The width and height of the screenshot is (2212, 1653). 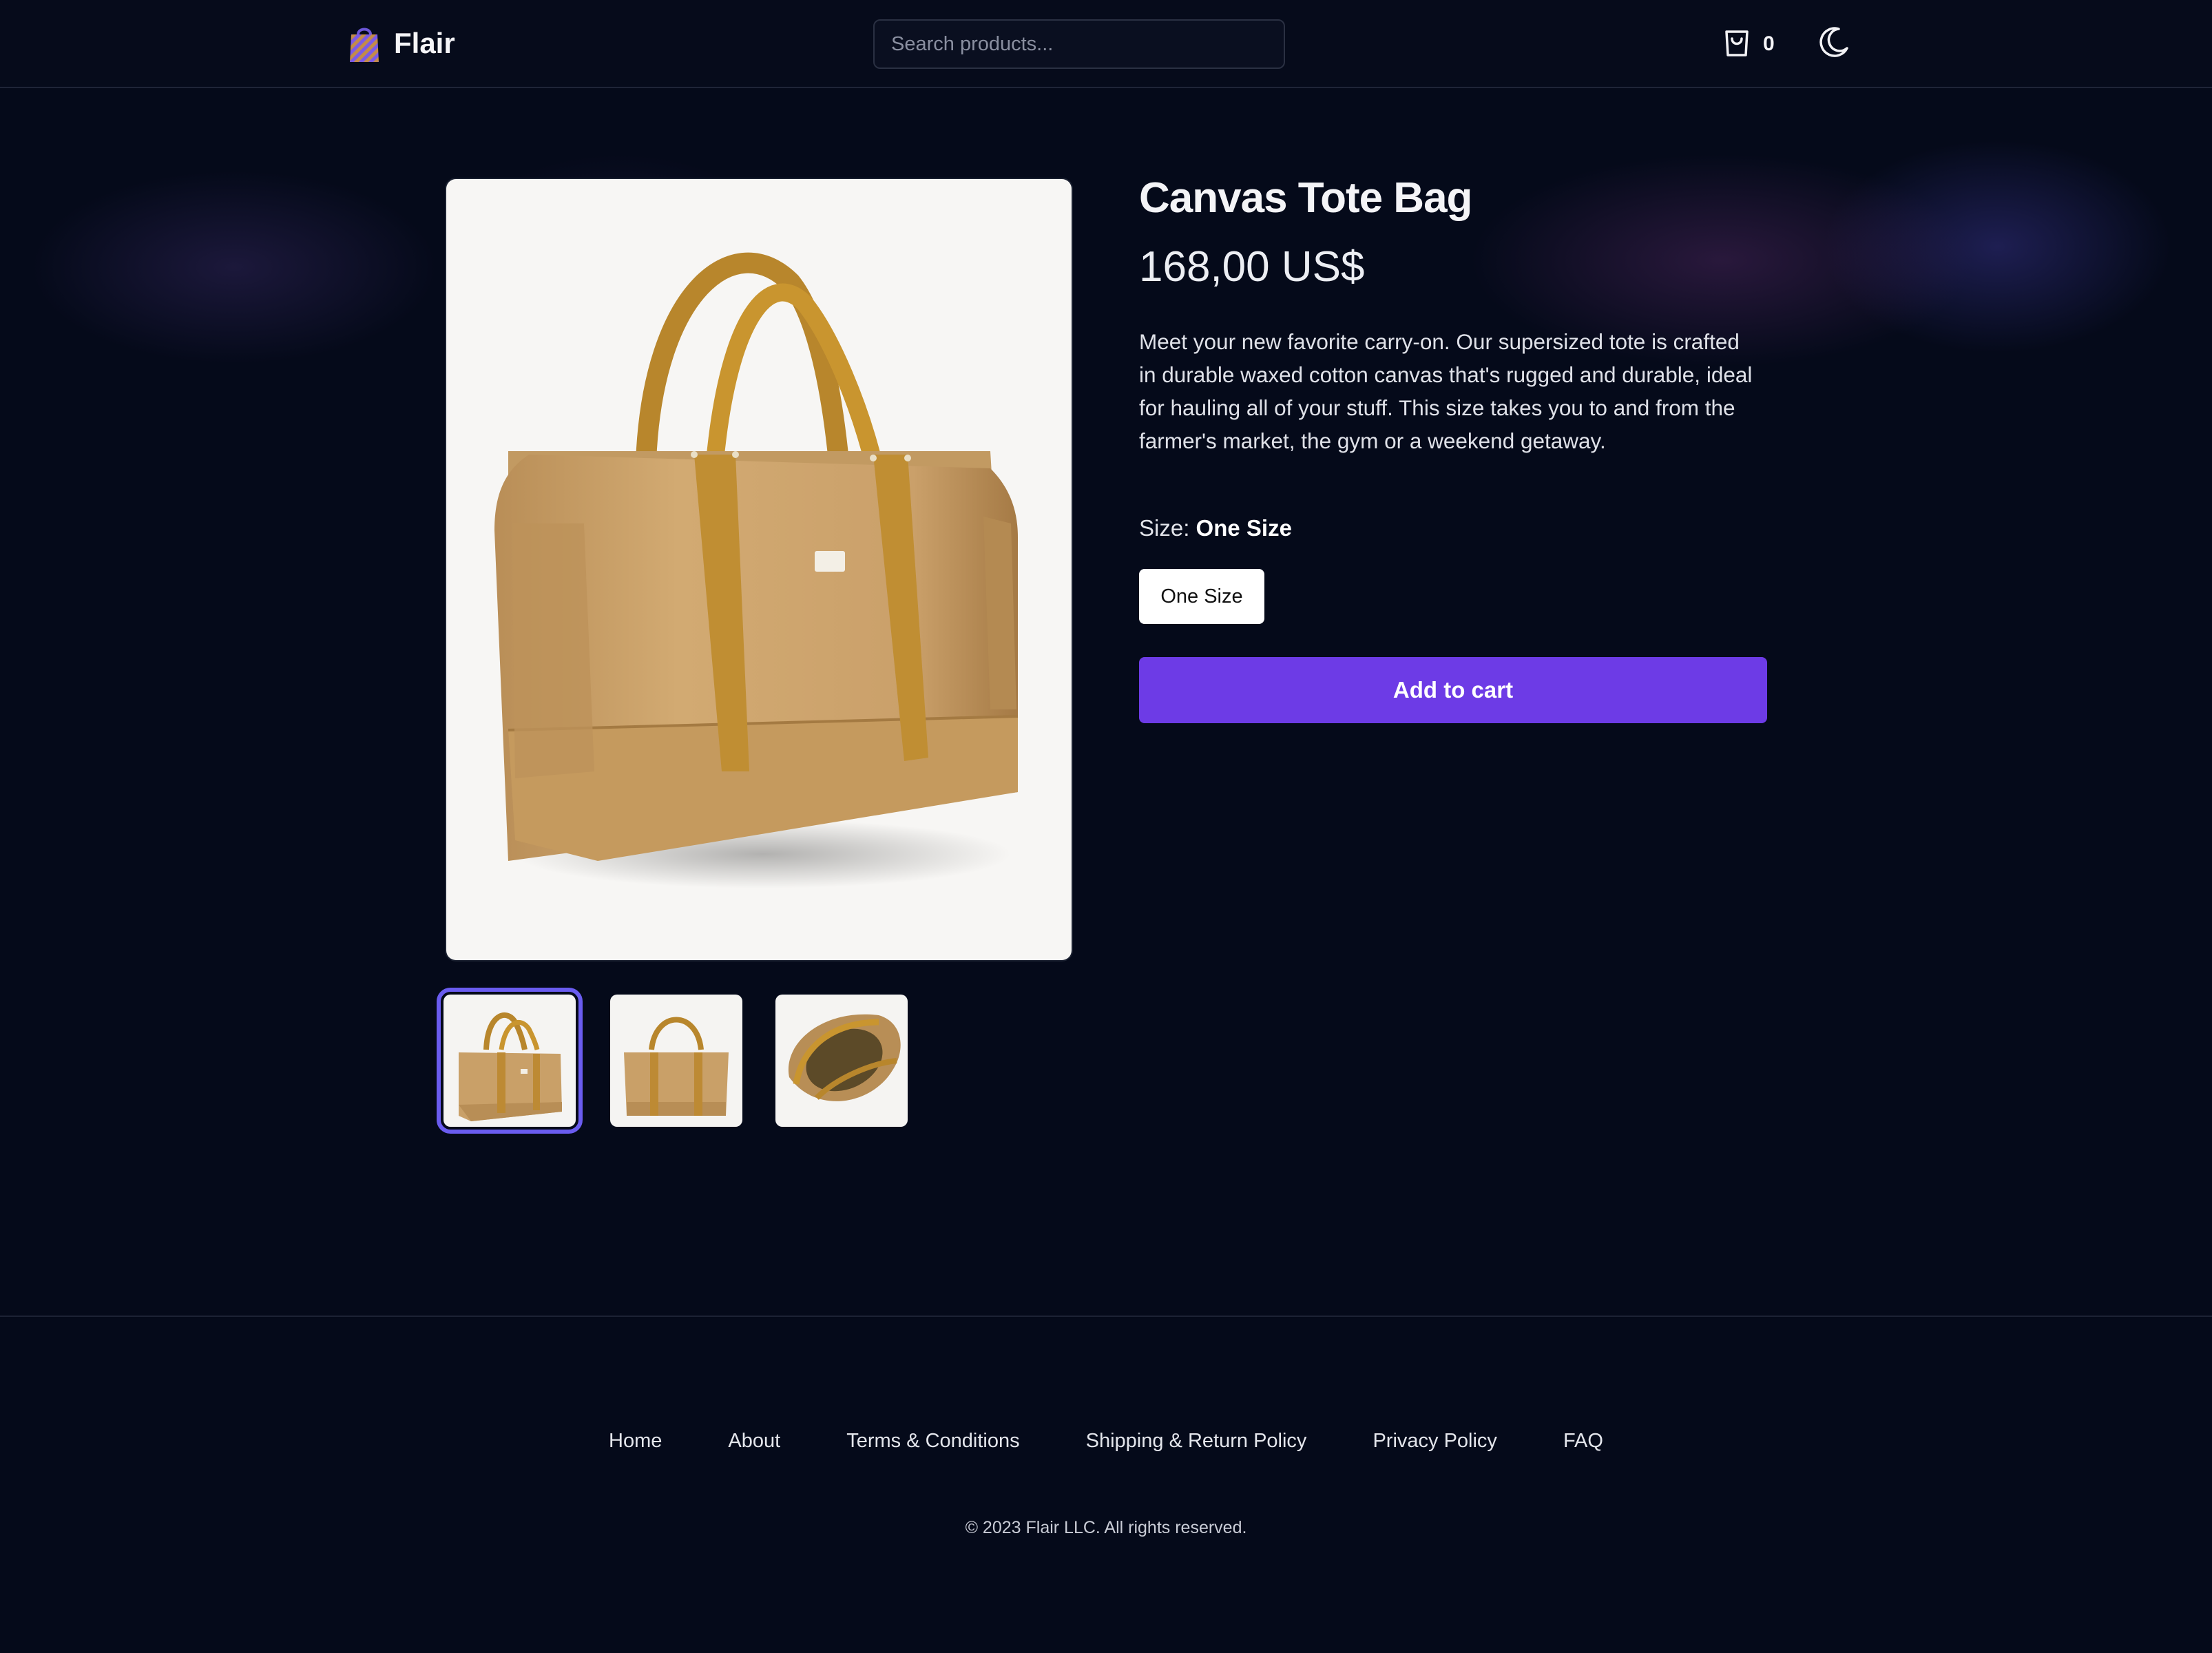 I want to click on theme-toggle-button, so click(x=1833, y=43).